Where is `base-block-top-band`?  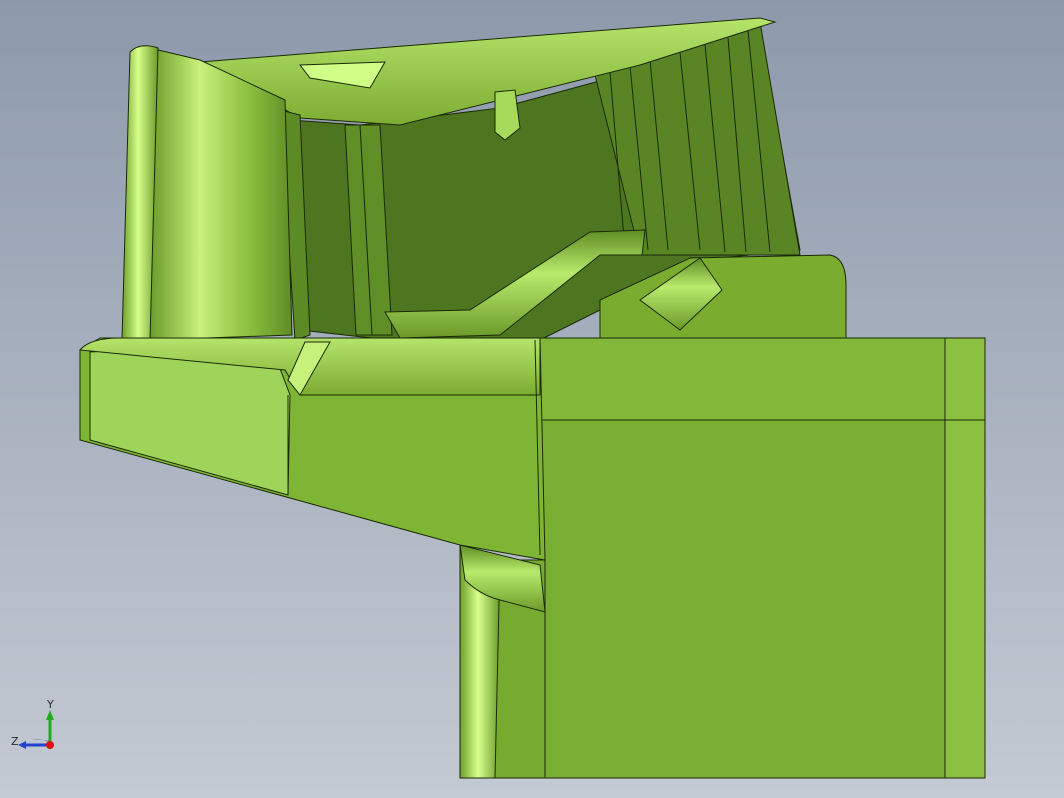
base-block-top-band is located at coordinates (762, 379).